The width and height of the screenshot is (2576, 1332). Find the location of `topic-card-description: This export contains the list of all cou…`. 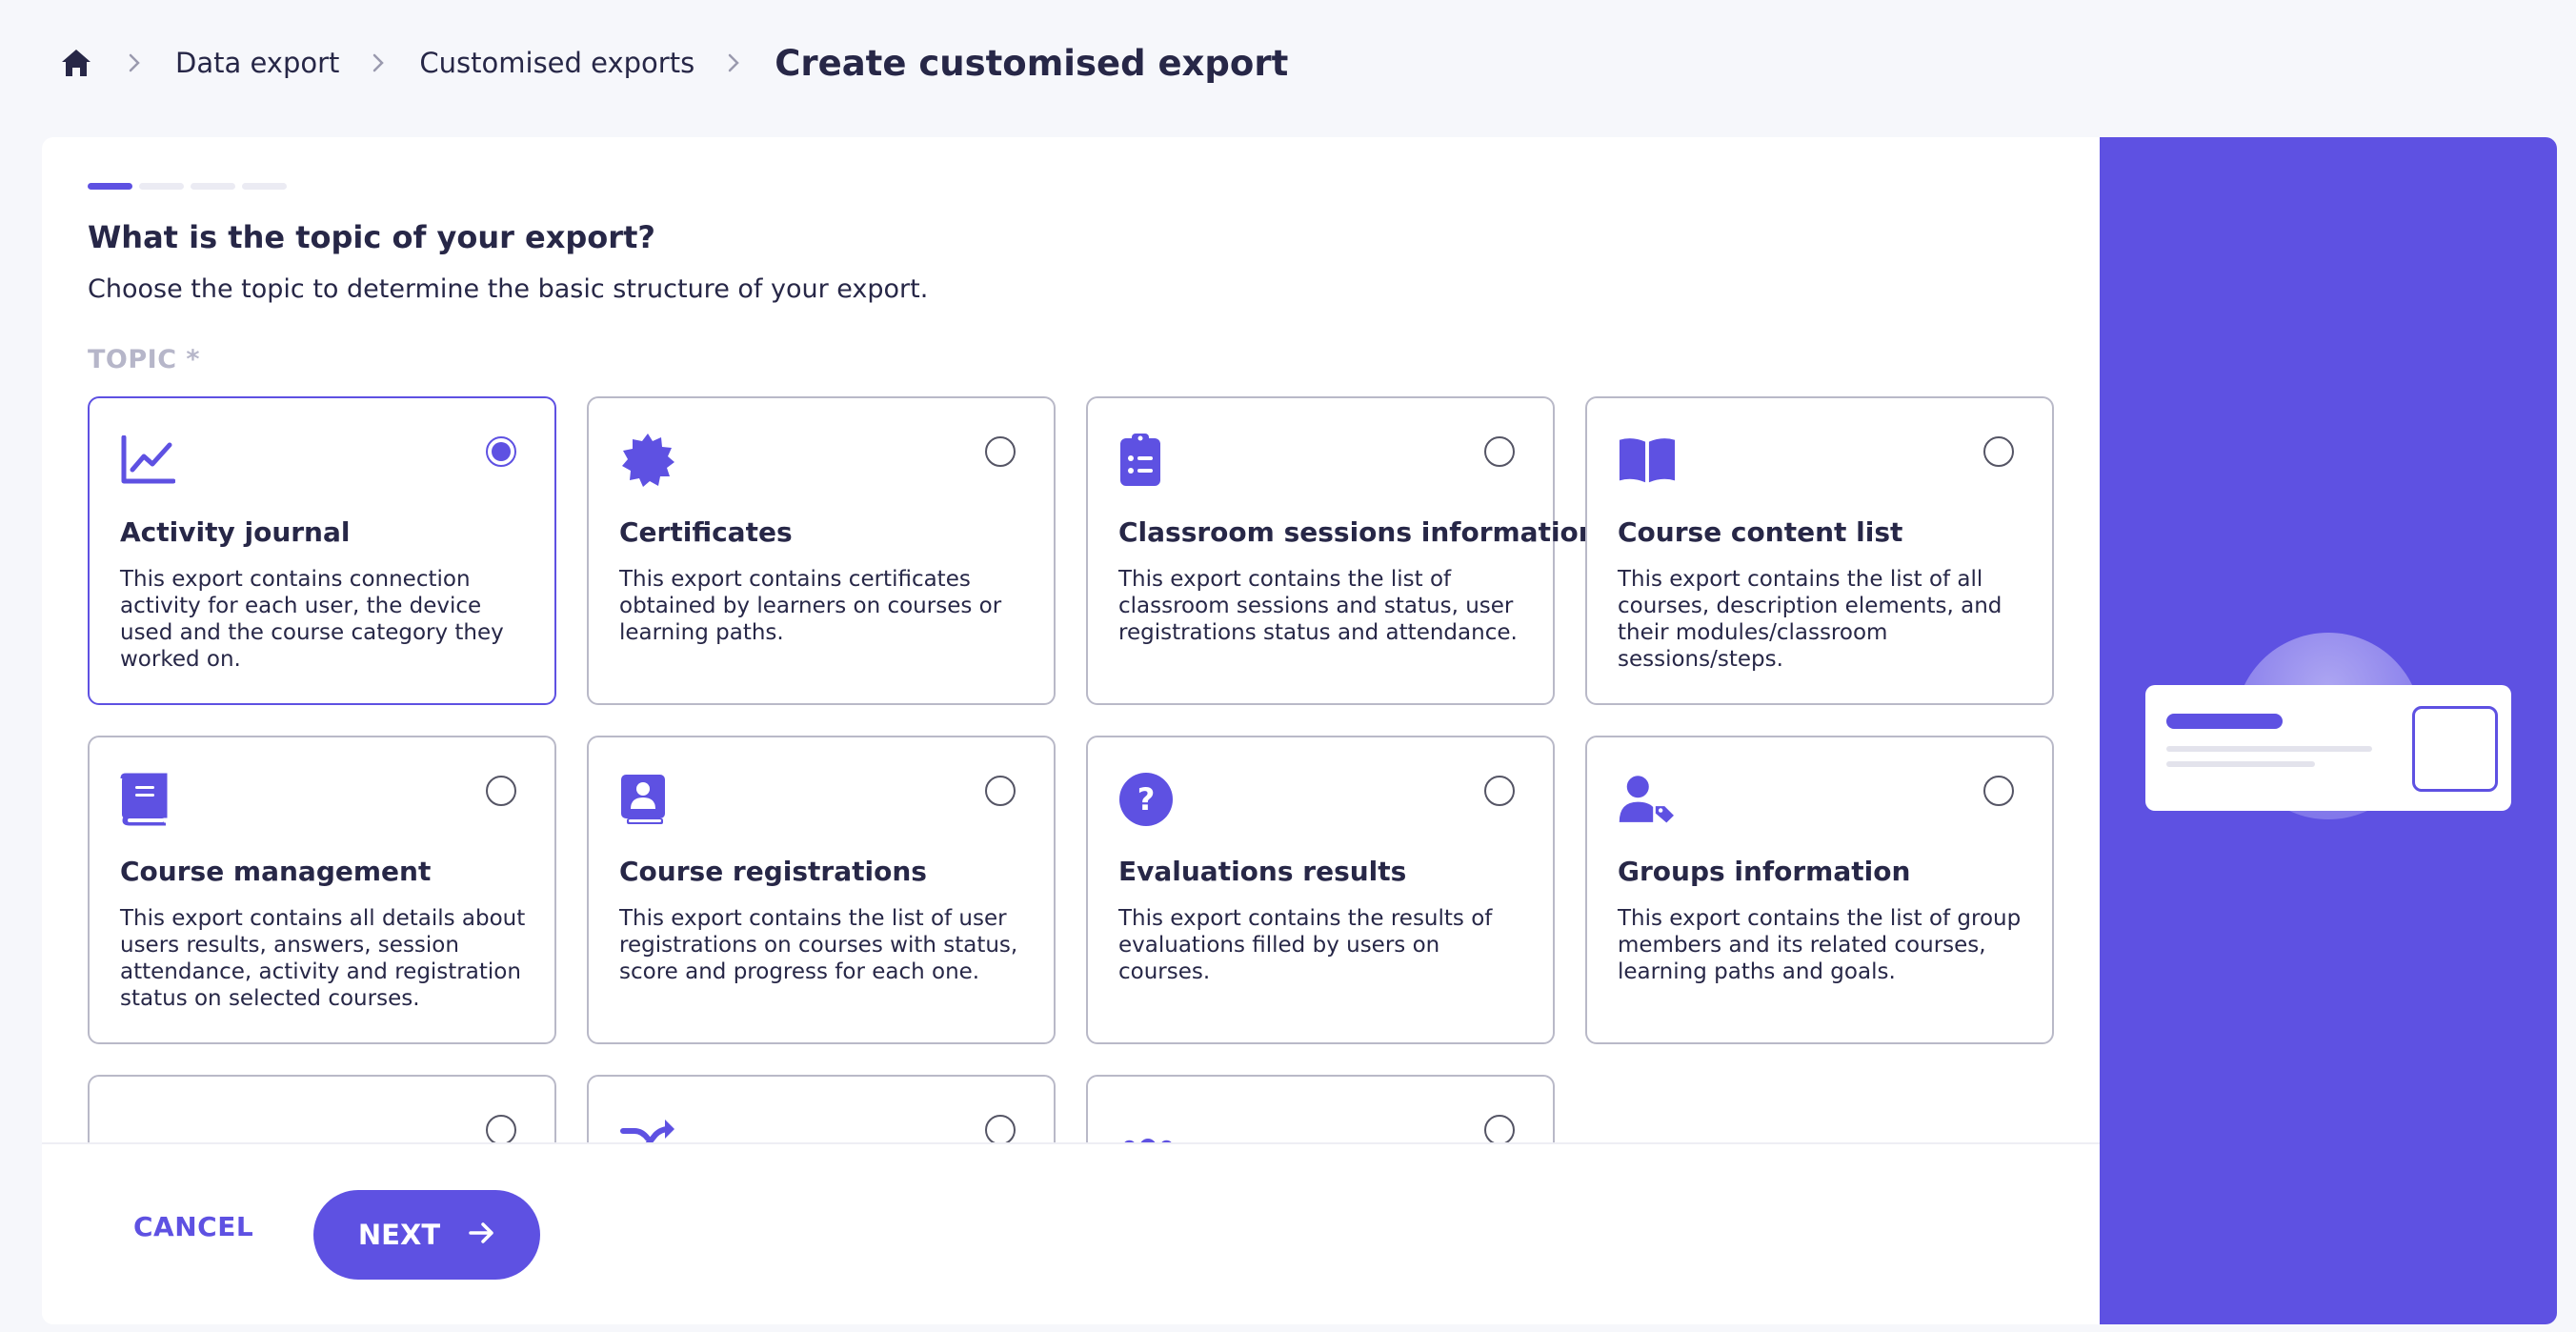

topic-card-description: This export contains the list of all cou… is located at coordinates (1810, 619).